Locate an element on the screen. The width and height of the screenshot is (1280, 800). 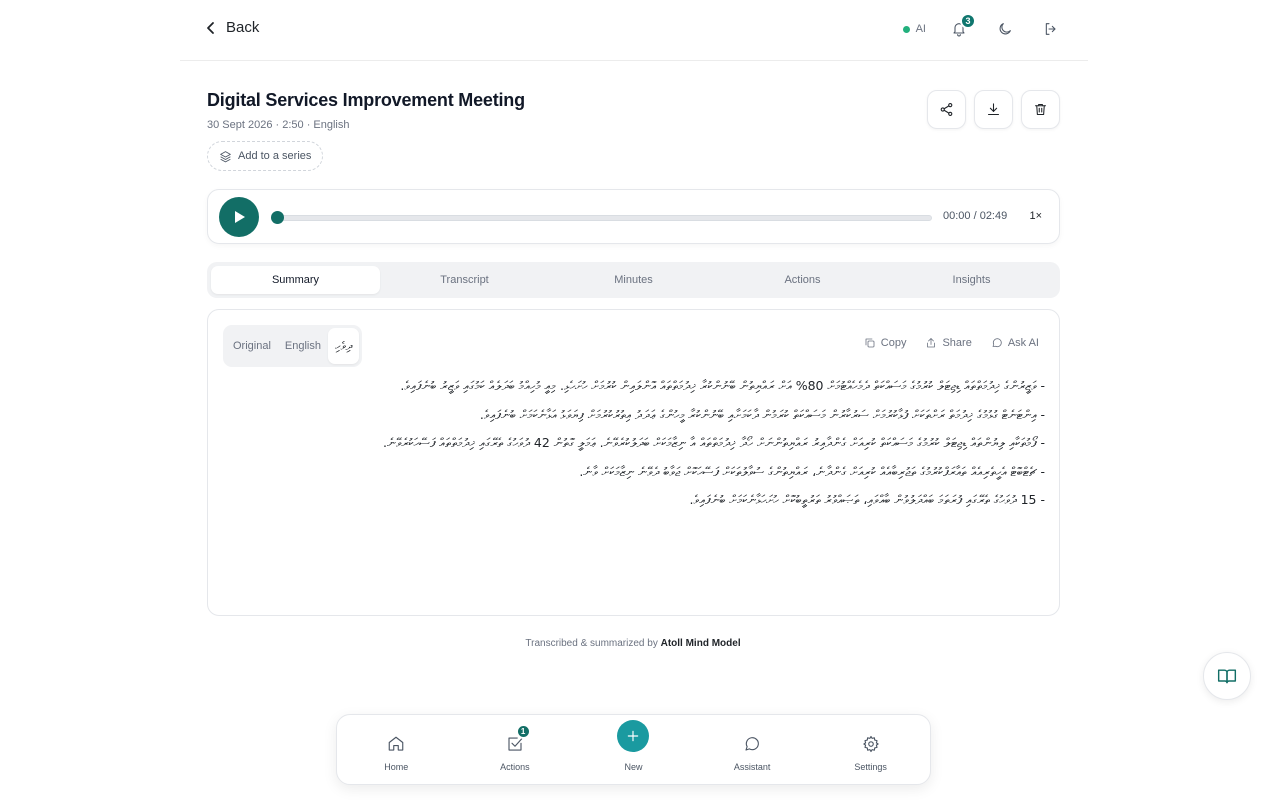
ai-status: AI is located at coordinates (914, 29).